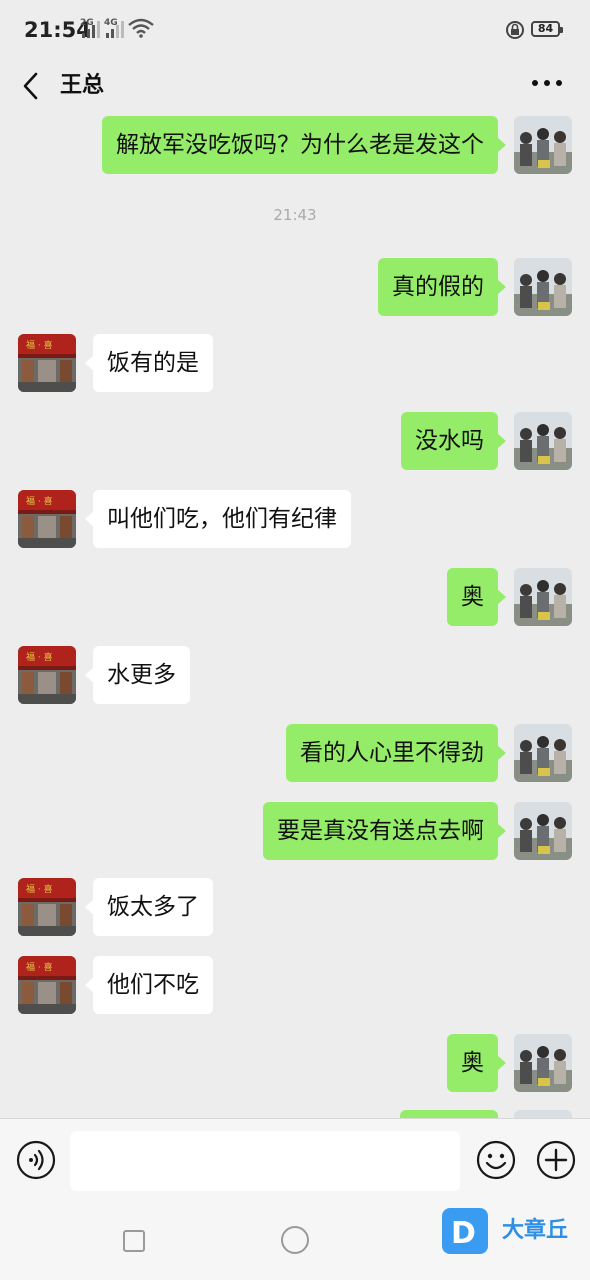 Image resolution: width=590 pixels, height=1280 pixels. What do you see at coordinates (463, 1233) in the screenshot?
I see `svg-text: D` at bounding box center [463, 1233].